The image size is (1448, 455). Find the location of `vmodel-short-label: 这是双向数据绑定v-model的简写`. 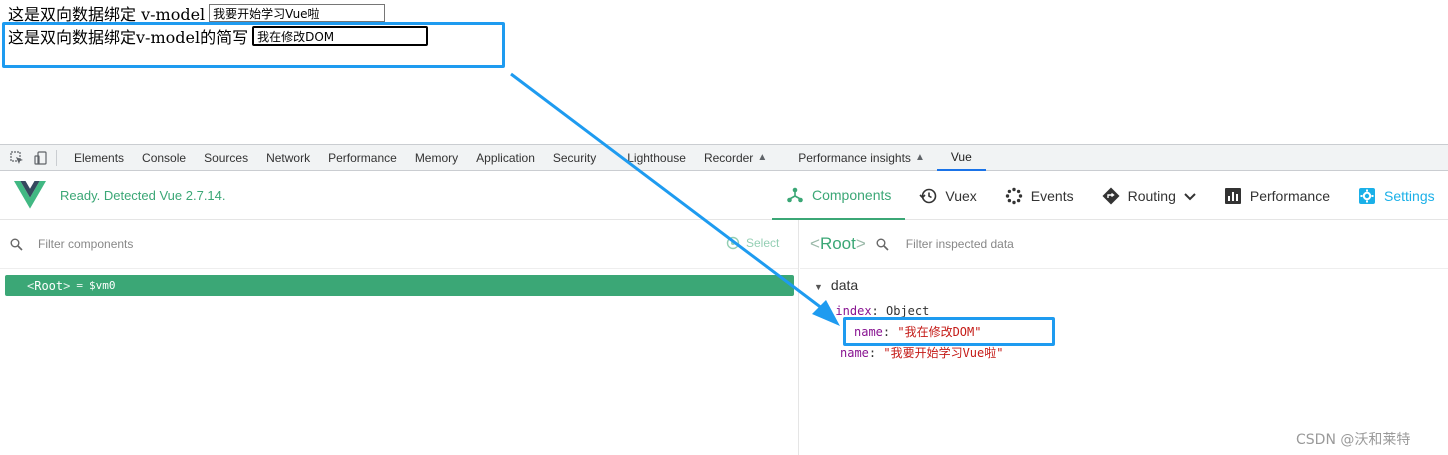

vmodel-short-label: 这是双向数据绑定v-model的简写 is located at coordinates (128, 37).